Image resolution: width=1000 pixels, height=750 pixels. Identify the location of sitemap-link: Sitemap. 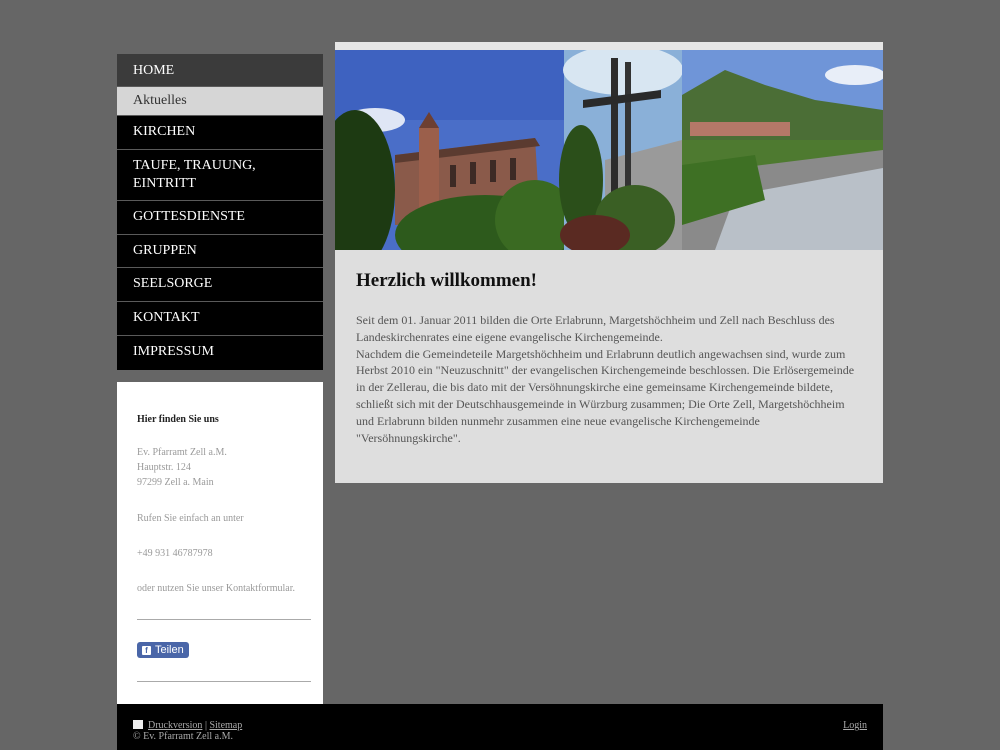
(225, 725).